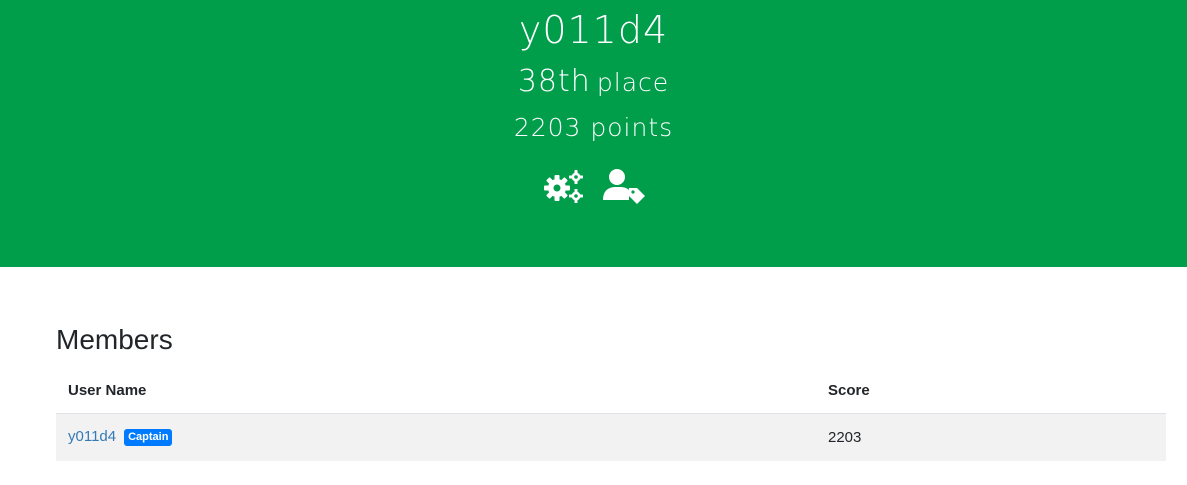 The height and width of the screenshot is (485, 1187). I want to click on members-title: Members, so click(114, 339).